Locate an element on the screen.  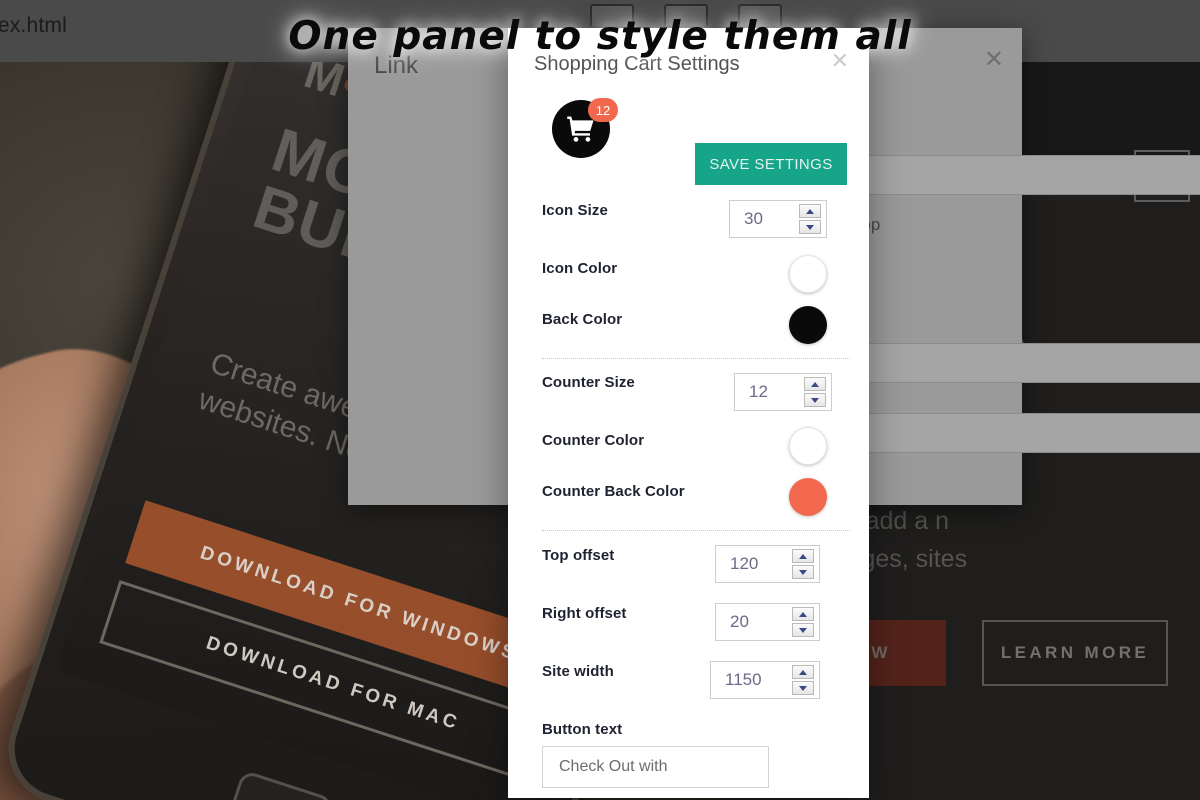
site-width-value: 1150 is located at coordinates (743, 679).